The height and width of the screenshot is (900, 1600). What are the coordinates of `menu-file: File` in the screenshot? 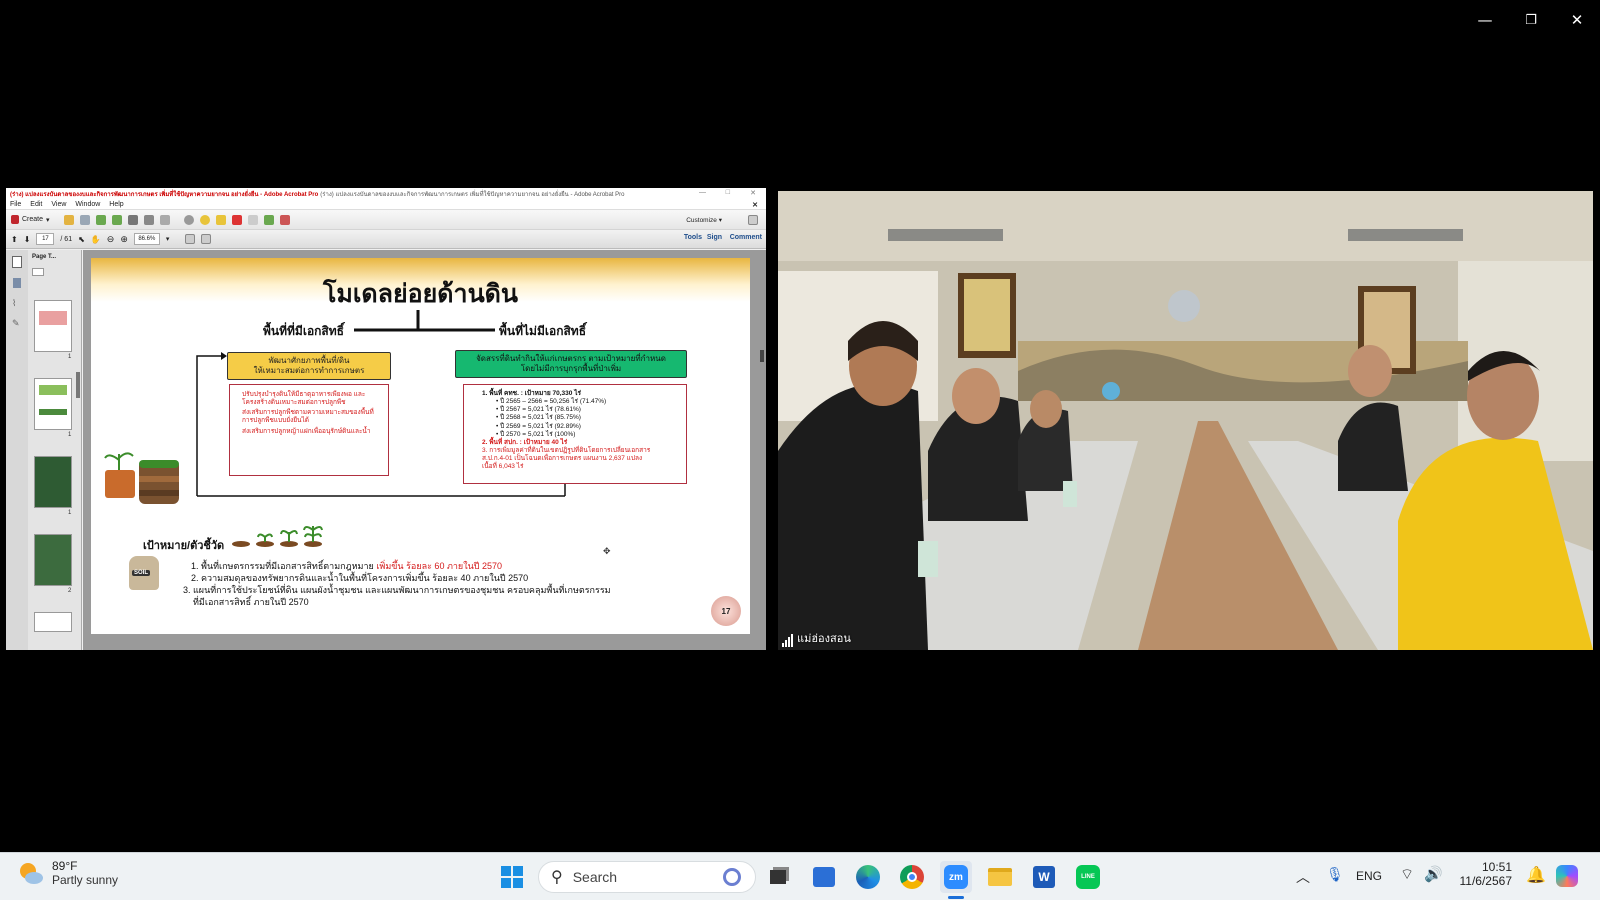 It's located at (15, 204).